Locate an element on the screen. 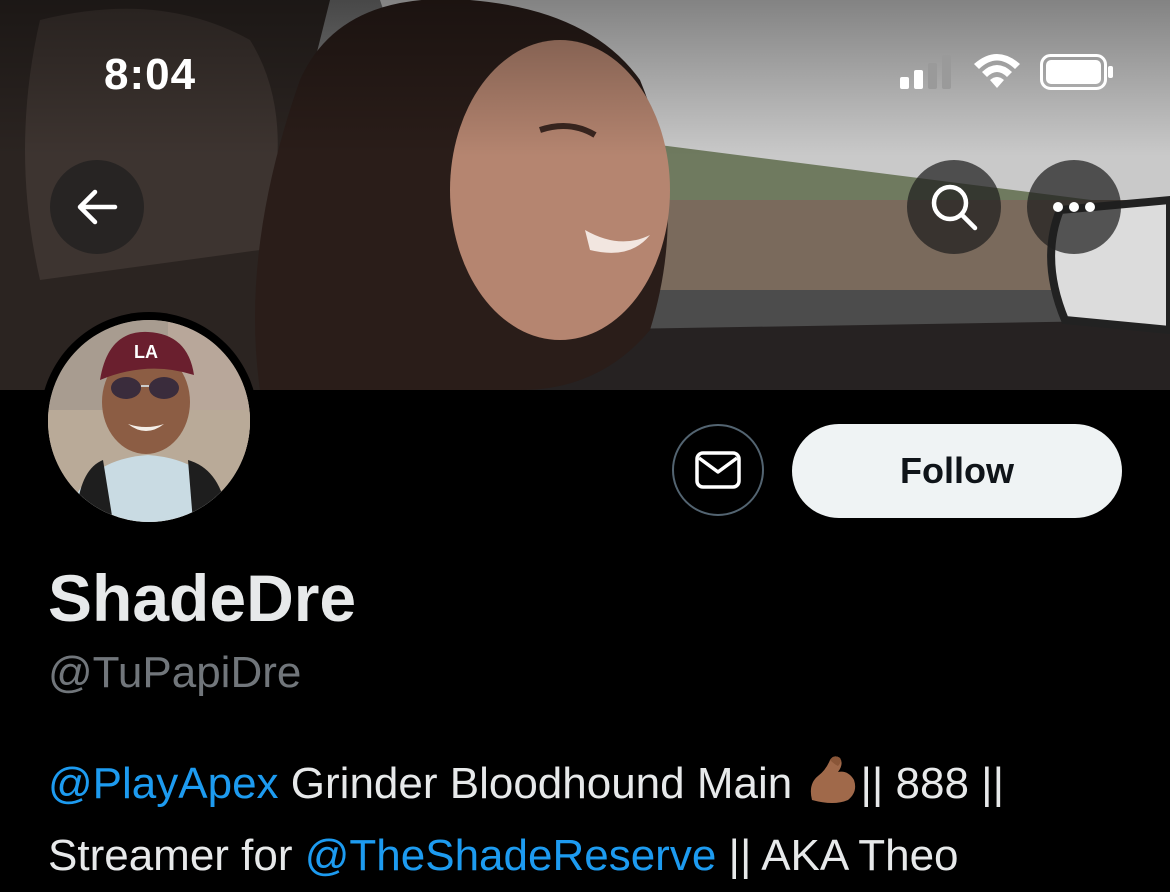  arrow-left-icon is located at coordinates (97, 207).